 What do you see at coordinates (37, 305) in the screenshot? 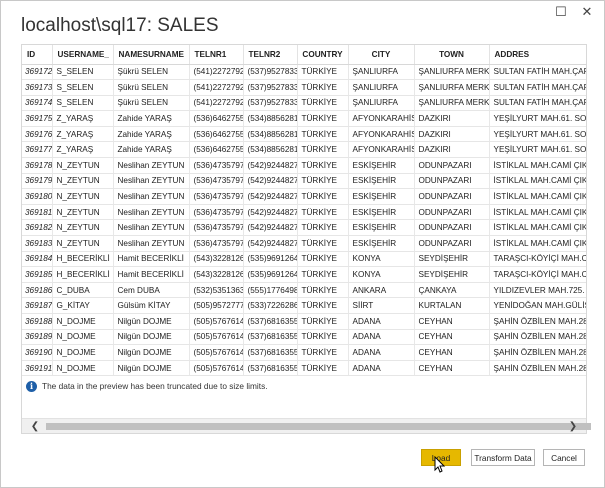
I see `table-cell: 369187` at bounding box center [37, 305].